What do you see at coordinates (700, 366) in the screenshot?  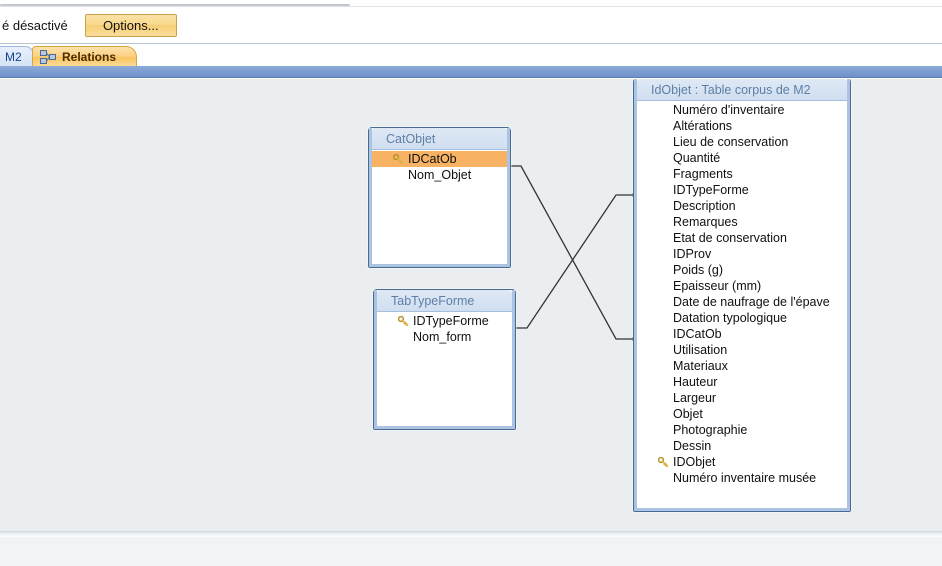 I see `field-name: Materiaux` at bounding box center [700, 366].